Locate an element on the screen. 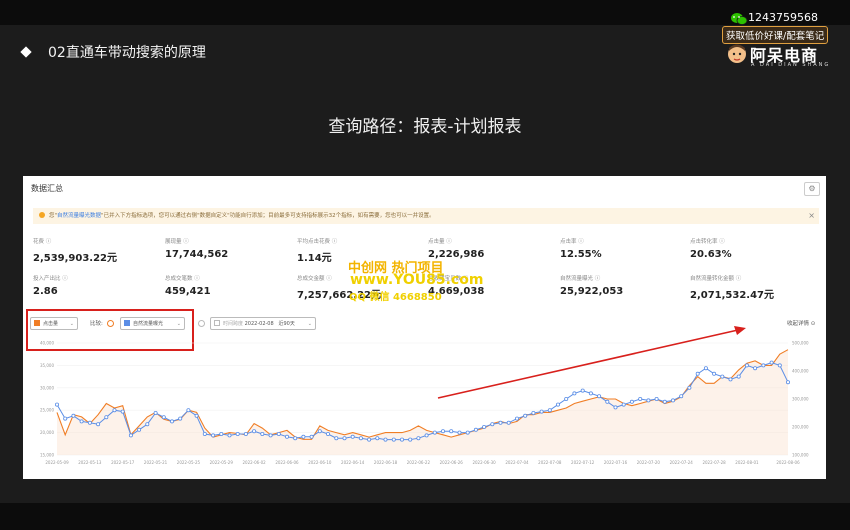  y-left-tick-label: 15,000 is located at coordinates (47, 455).